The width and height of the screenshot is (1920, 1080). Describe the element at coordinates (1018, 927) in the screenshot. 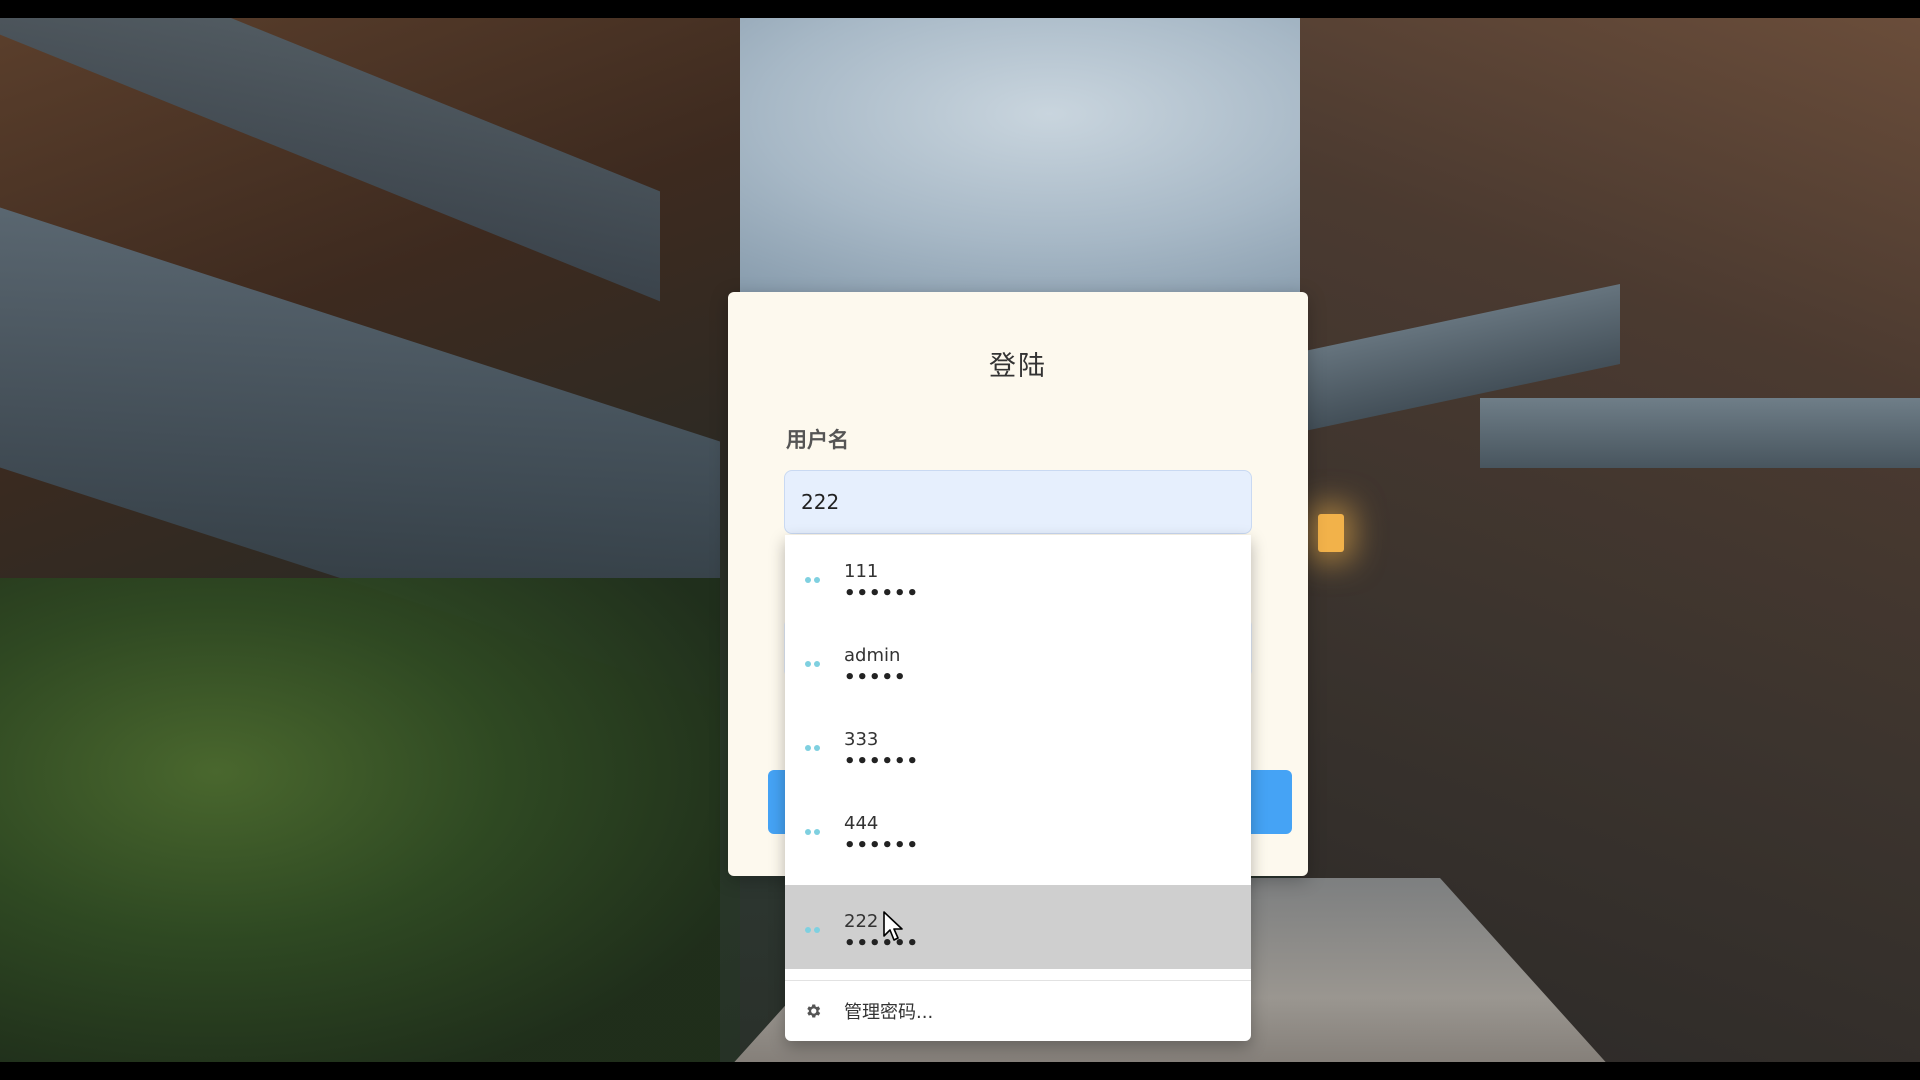

I see `autocomplete-option-selected: 222 ••••••` at that location.